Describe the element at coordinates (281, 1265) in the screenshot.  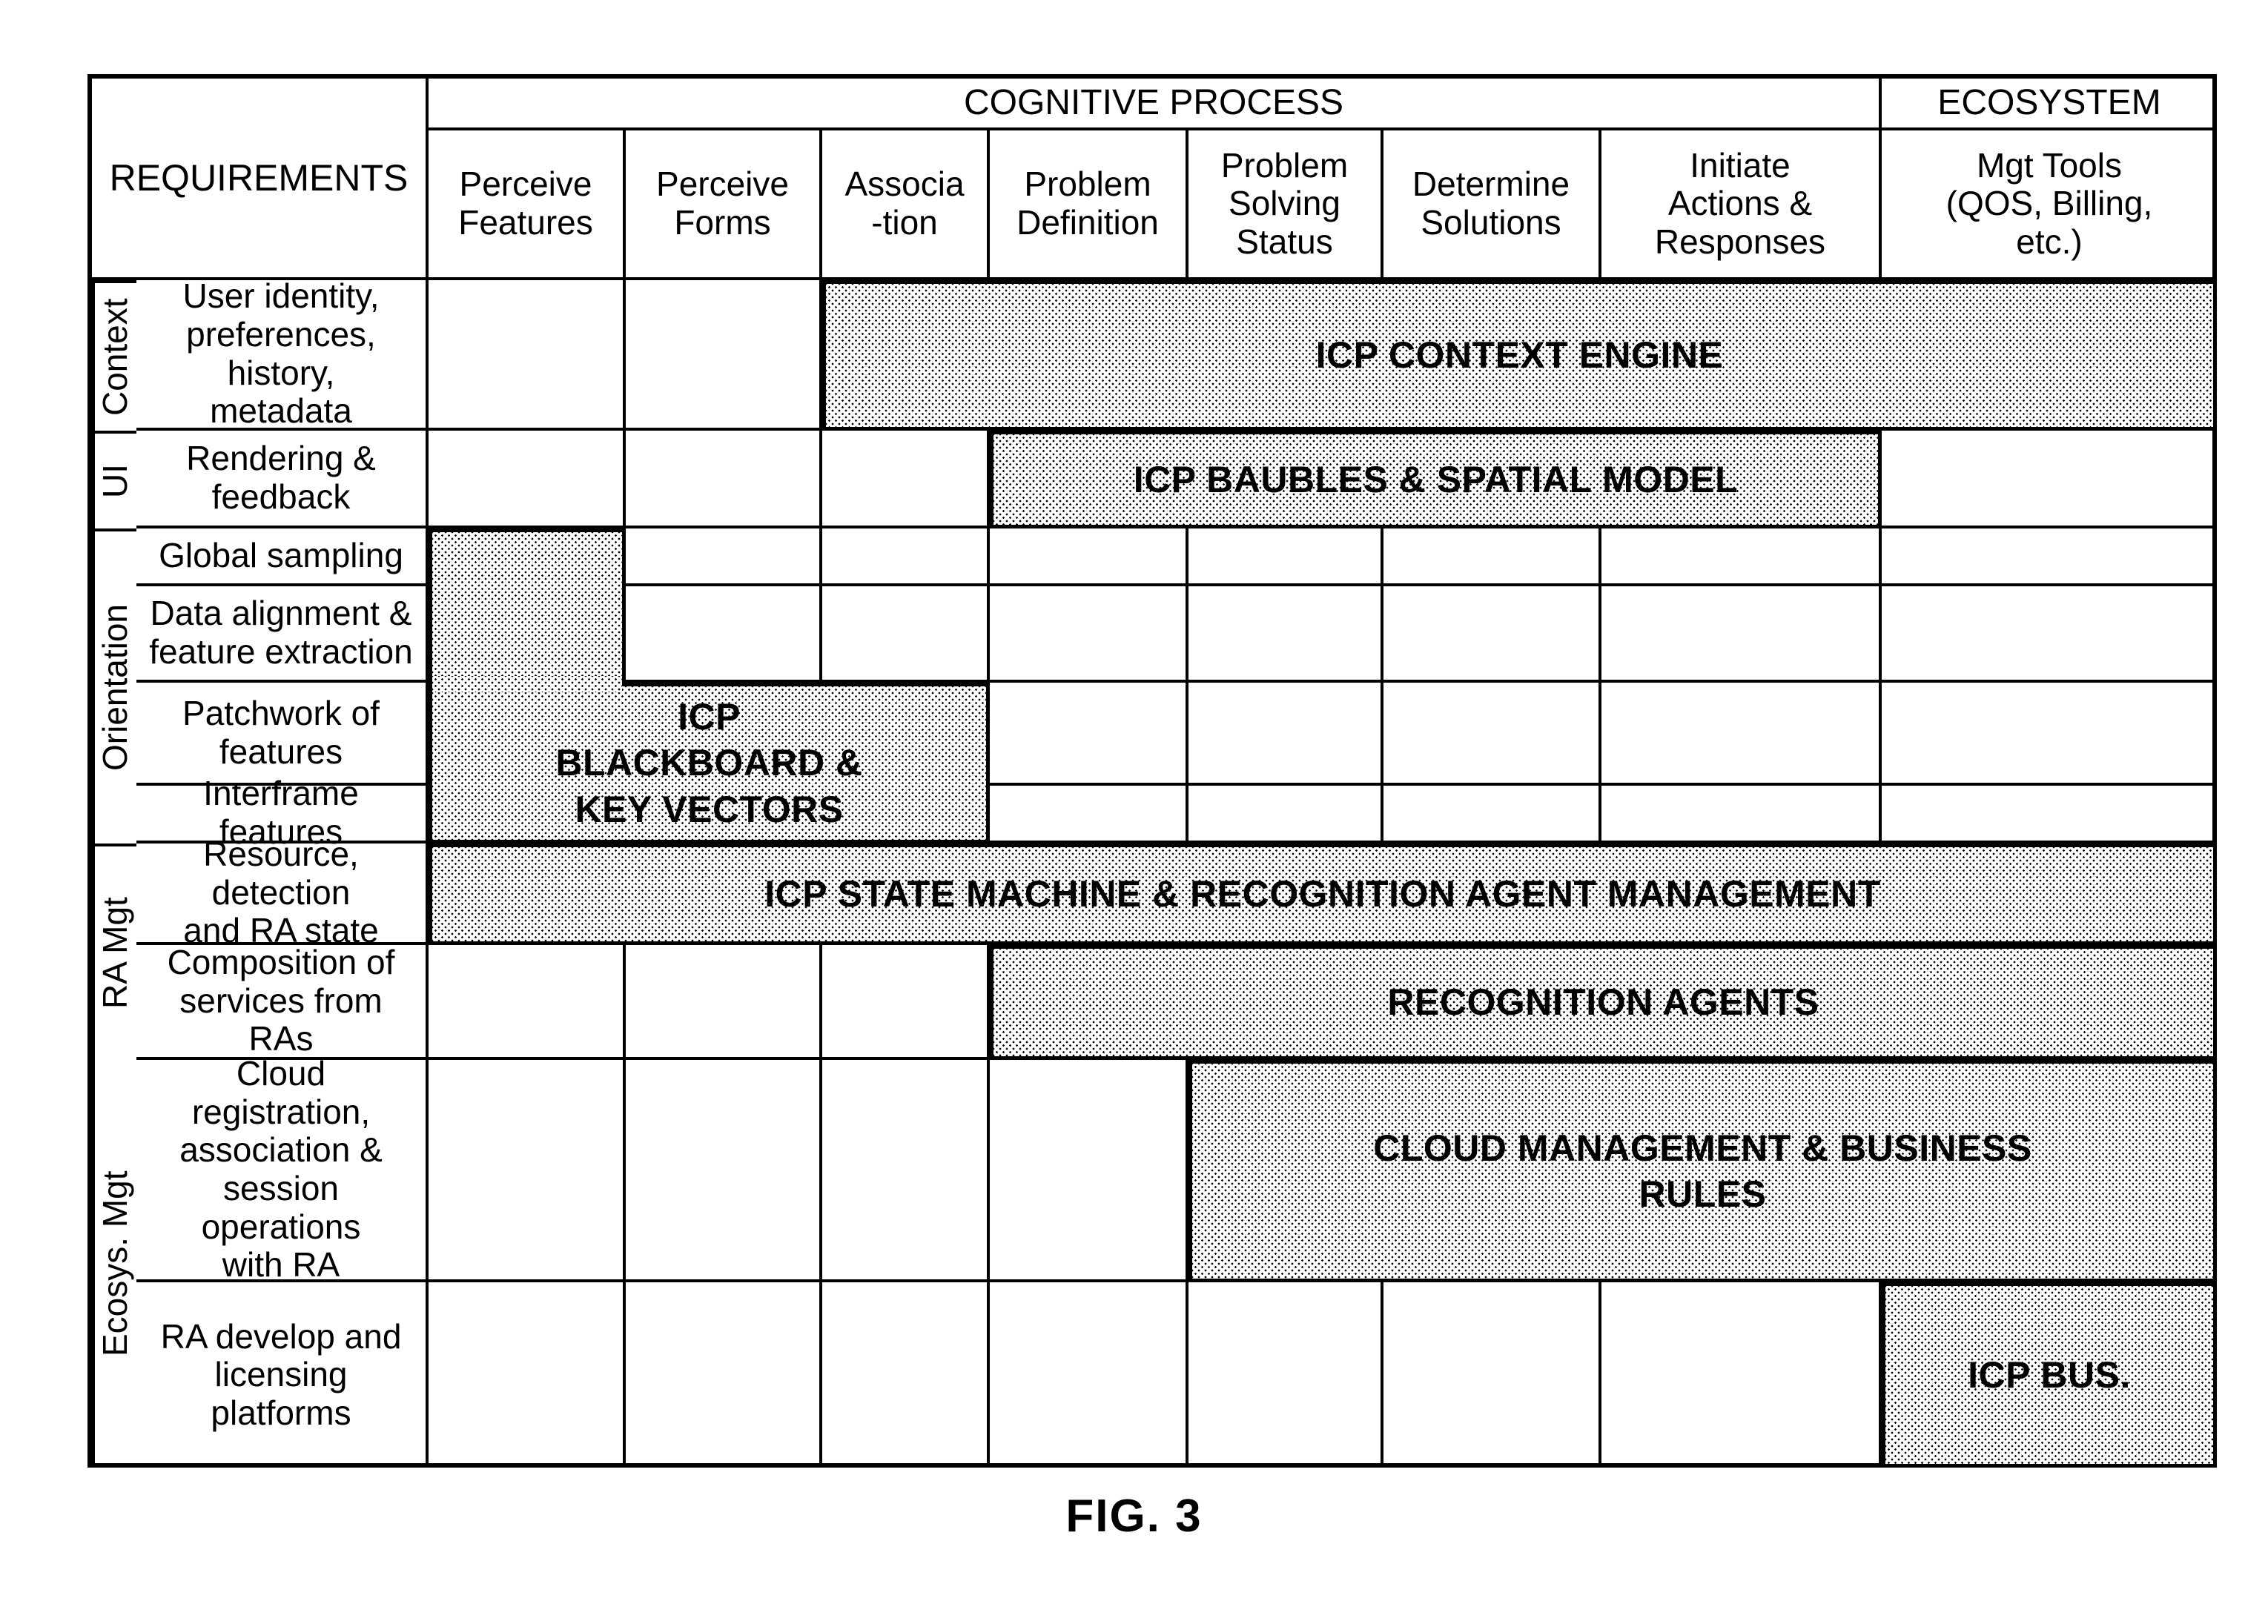
I see `row-description-line: with RA` at that location.